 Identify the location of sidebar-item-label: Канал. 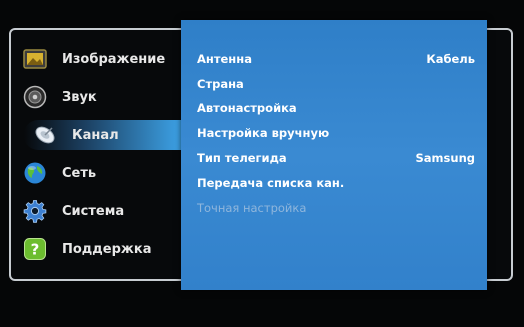
(95, 135).